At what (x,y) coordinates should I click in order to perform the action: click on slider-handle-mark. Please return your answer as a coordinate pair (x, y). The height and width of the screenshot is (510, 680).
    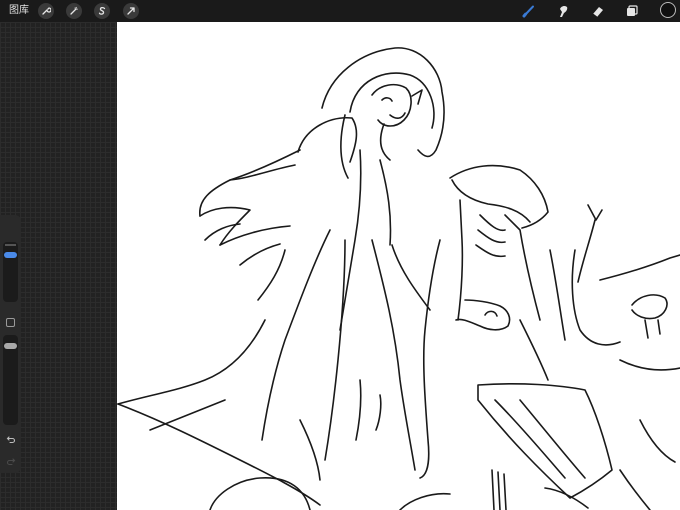
    Looking at the image, I should click on (10, 245).